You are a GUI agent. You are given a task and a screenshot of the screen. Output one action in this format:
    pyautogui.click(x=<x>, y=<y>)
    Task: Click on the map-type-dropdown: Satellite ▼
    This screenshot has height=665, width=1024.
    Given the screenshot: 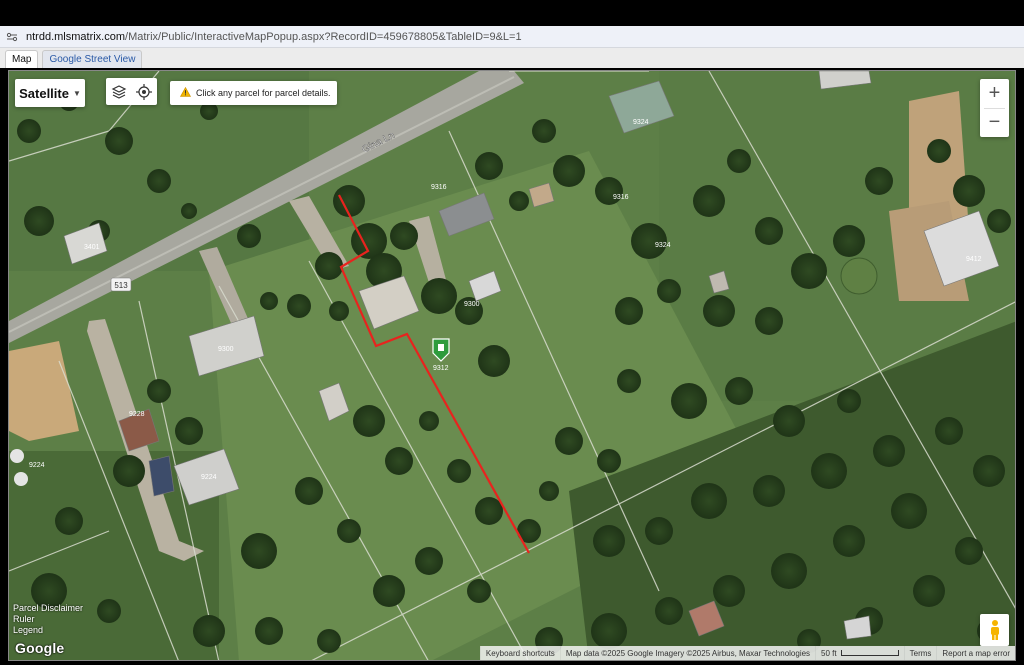 What is the action you would take?
    pyautogui.click(x=50, y=93)
    